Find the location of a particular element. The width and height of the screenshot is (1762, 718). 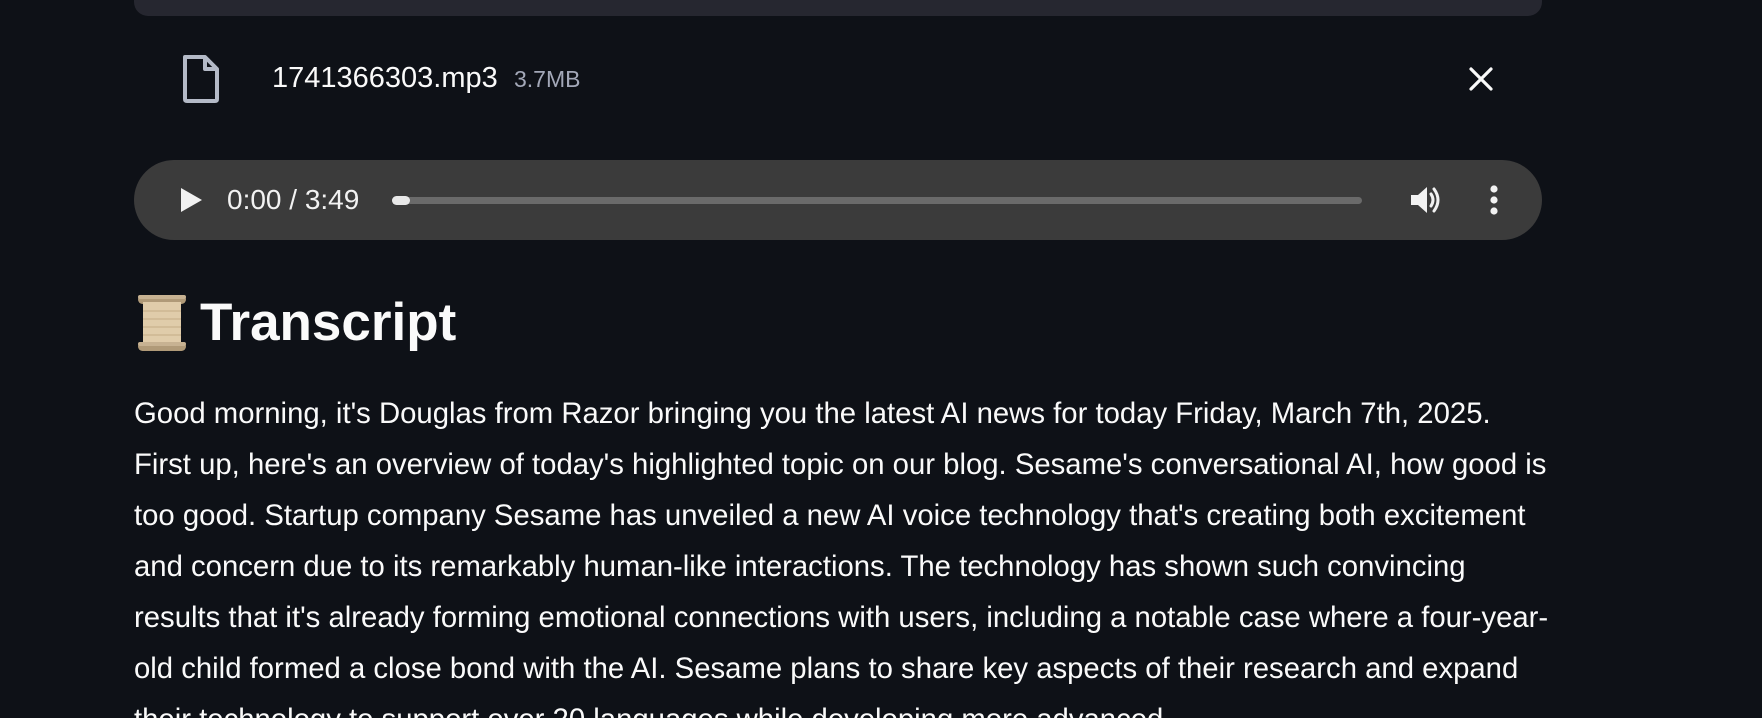

scroll-icon is located at coordinates (162, 323).